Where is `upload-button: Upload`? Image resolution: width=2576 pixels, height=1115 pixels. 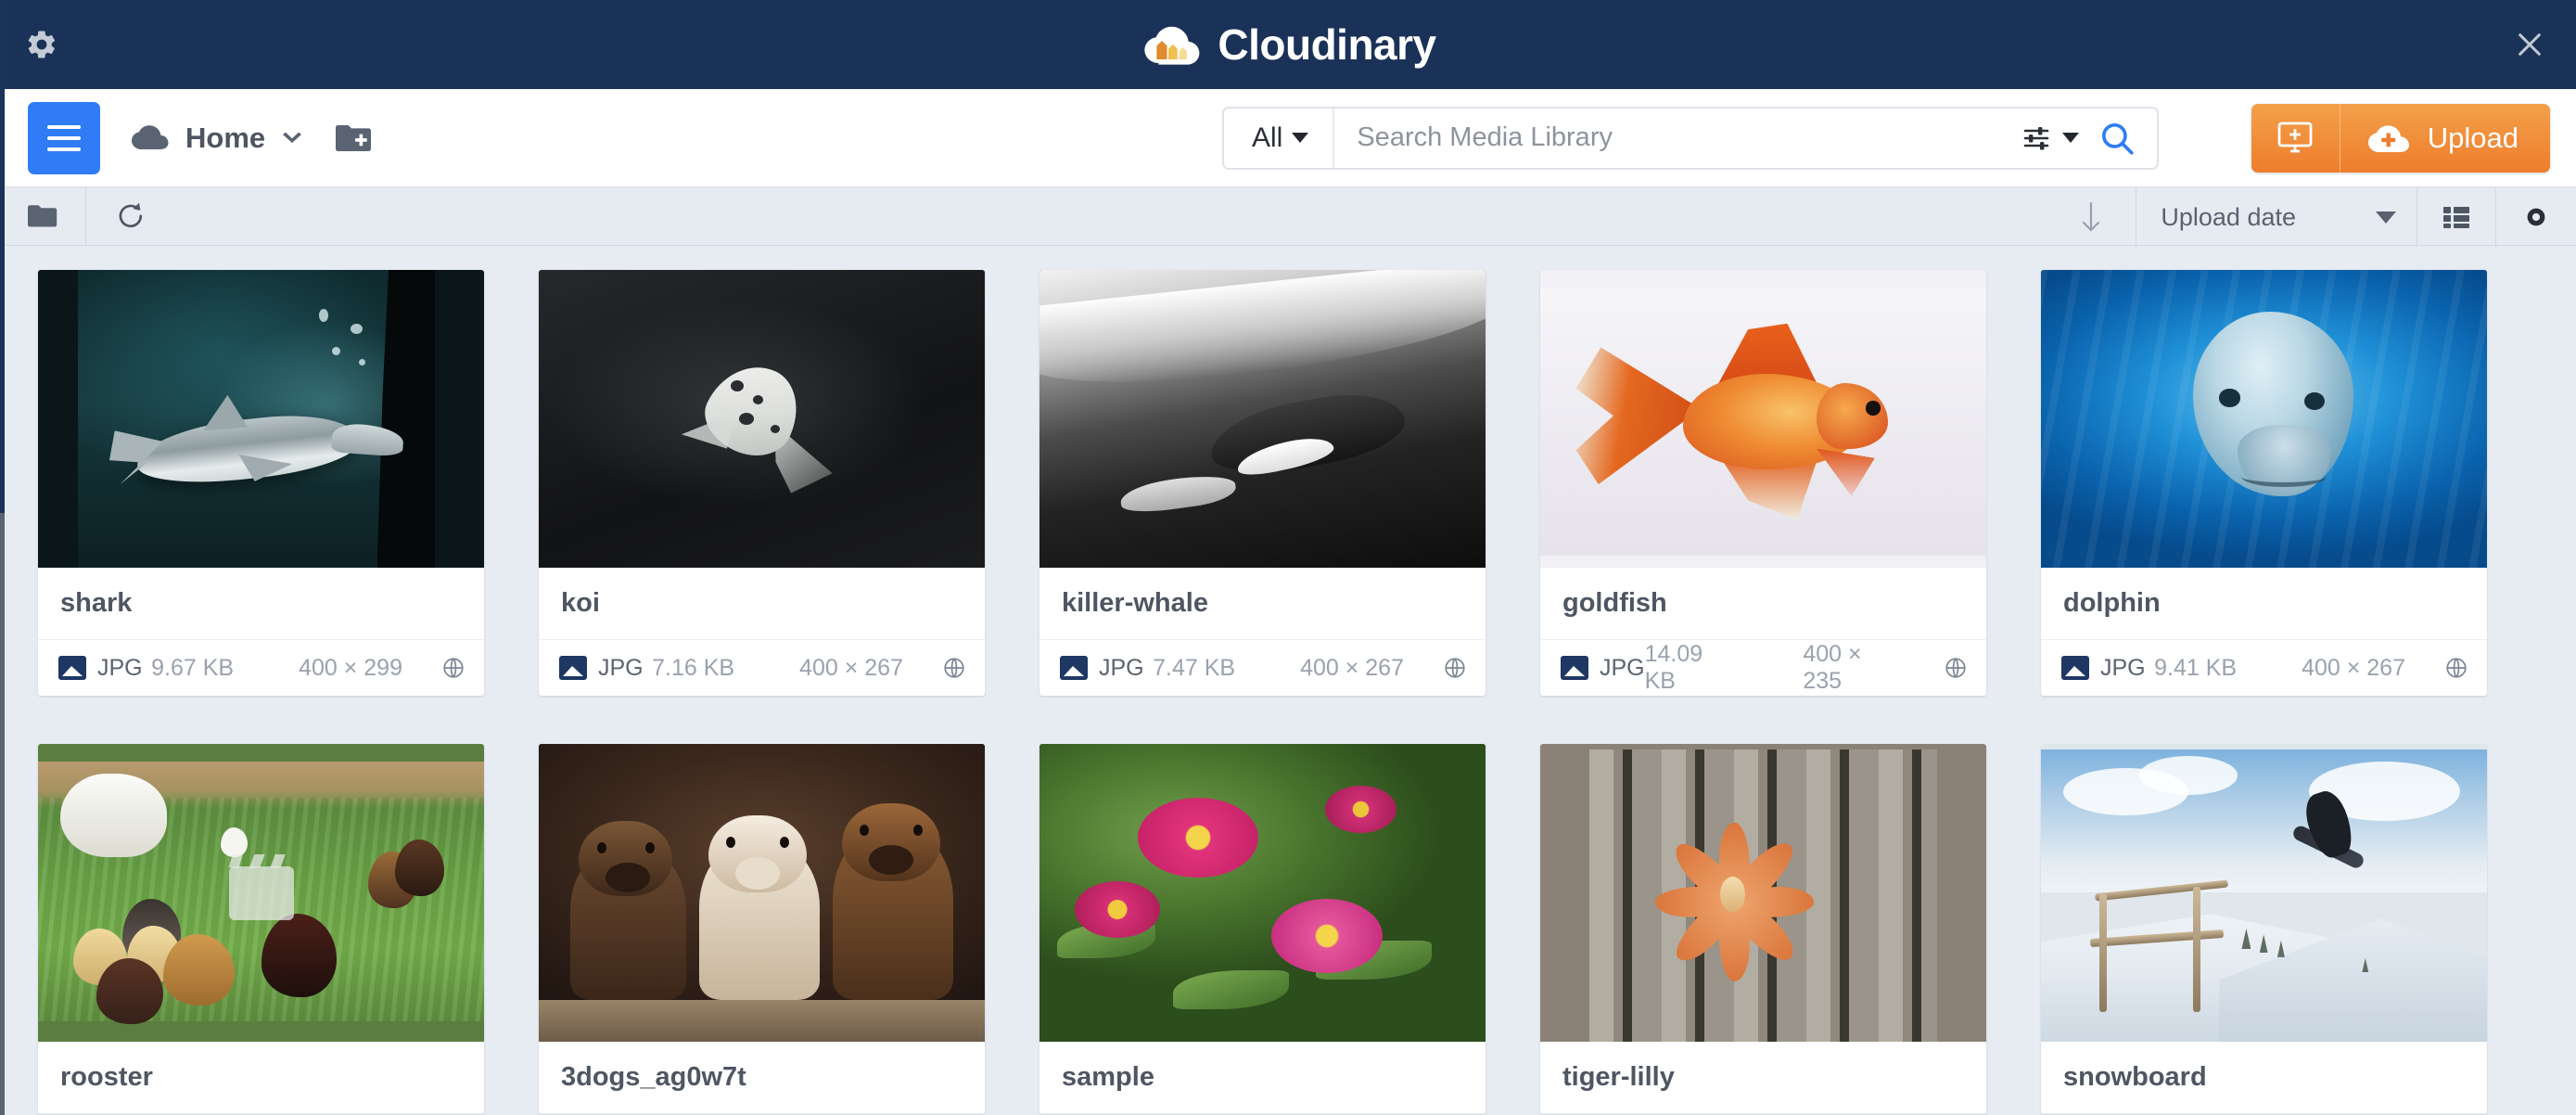
upload-button: Upload is located at coordinates (2445, 138).